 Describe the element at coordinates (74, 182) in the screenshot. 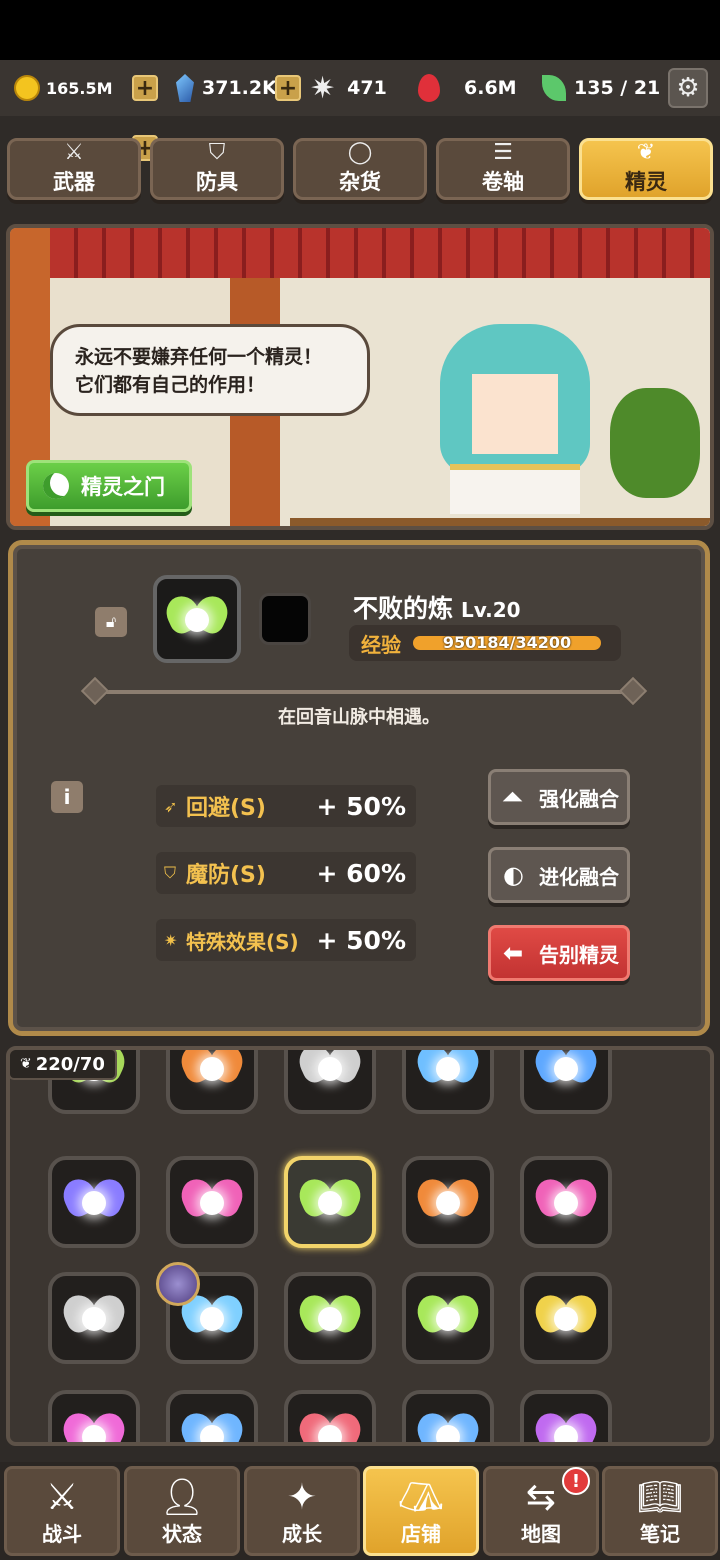

I see `tab-label: 武器` at that location.